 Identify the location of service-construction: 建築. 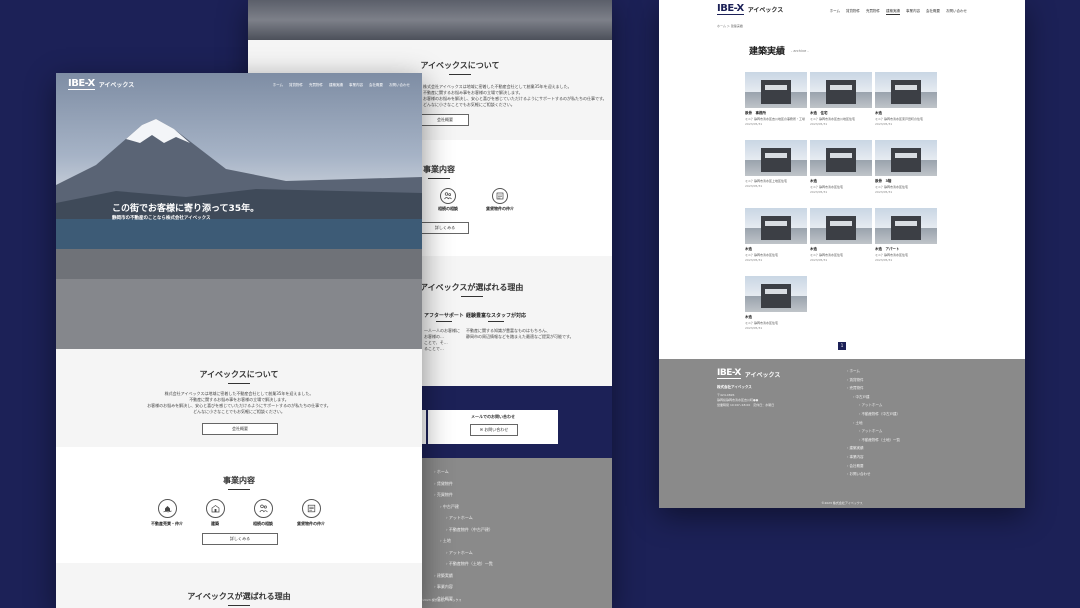
(215, 513).